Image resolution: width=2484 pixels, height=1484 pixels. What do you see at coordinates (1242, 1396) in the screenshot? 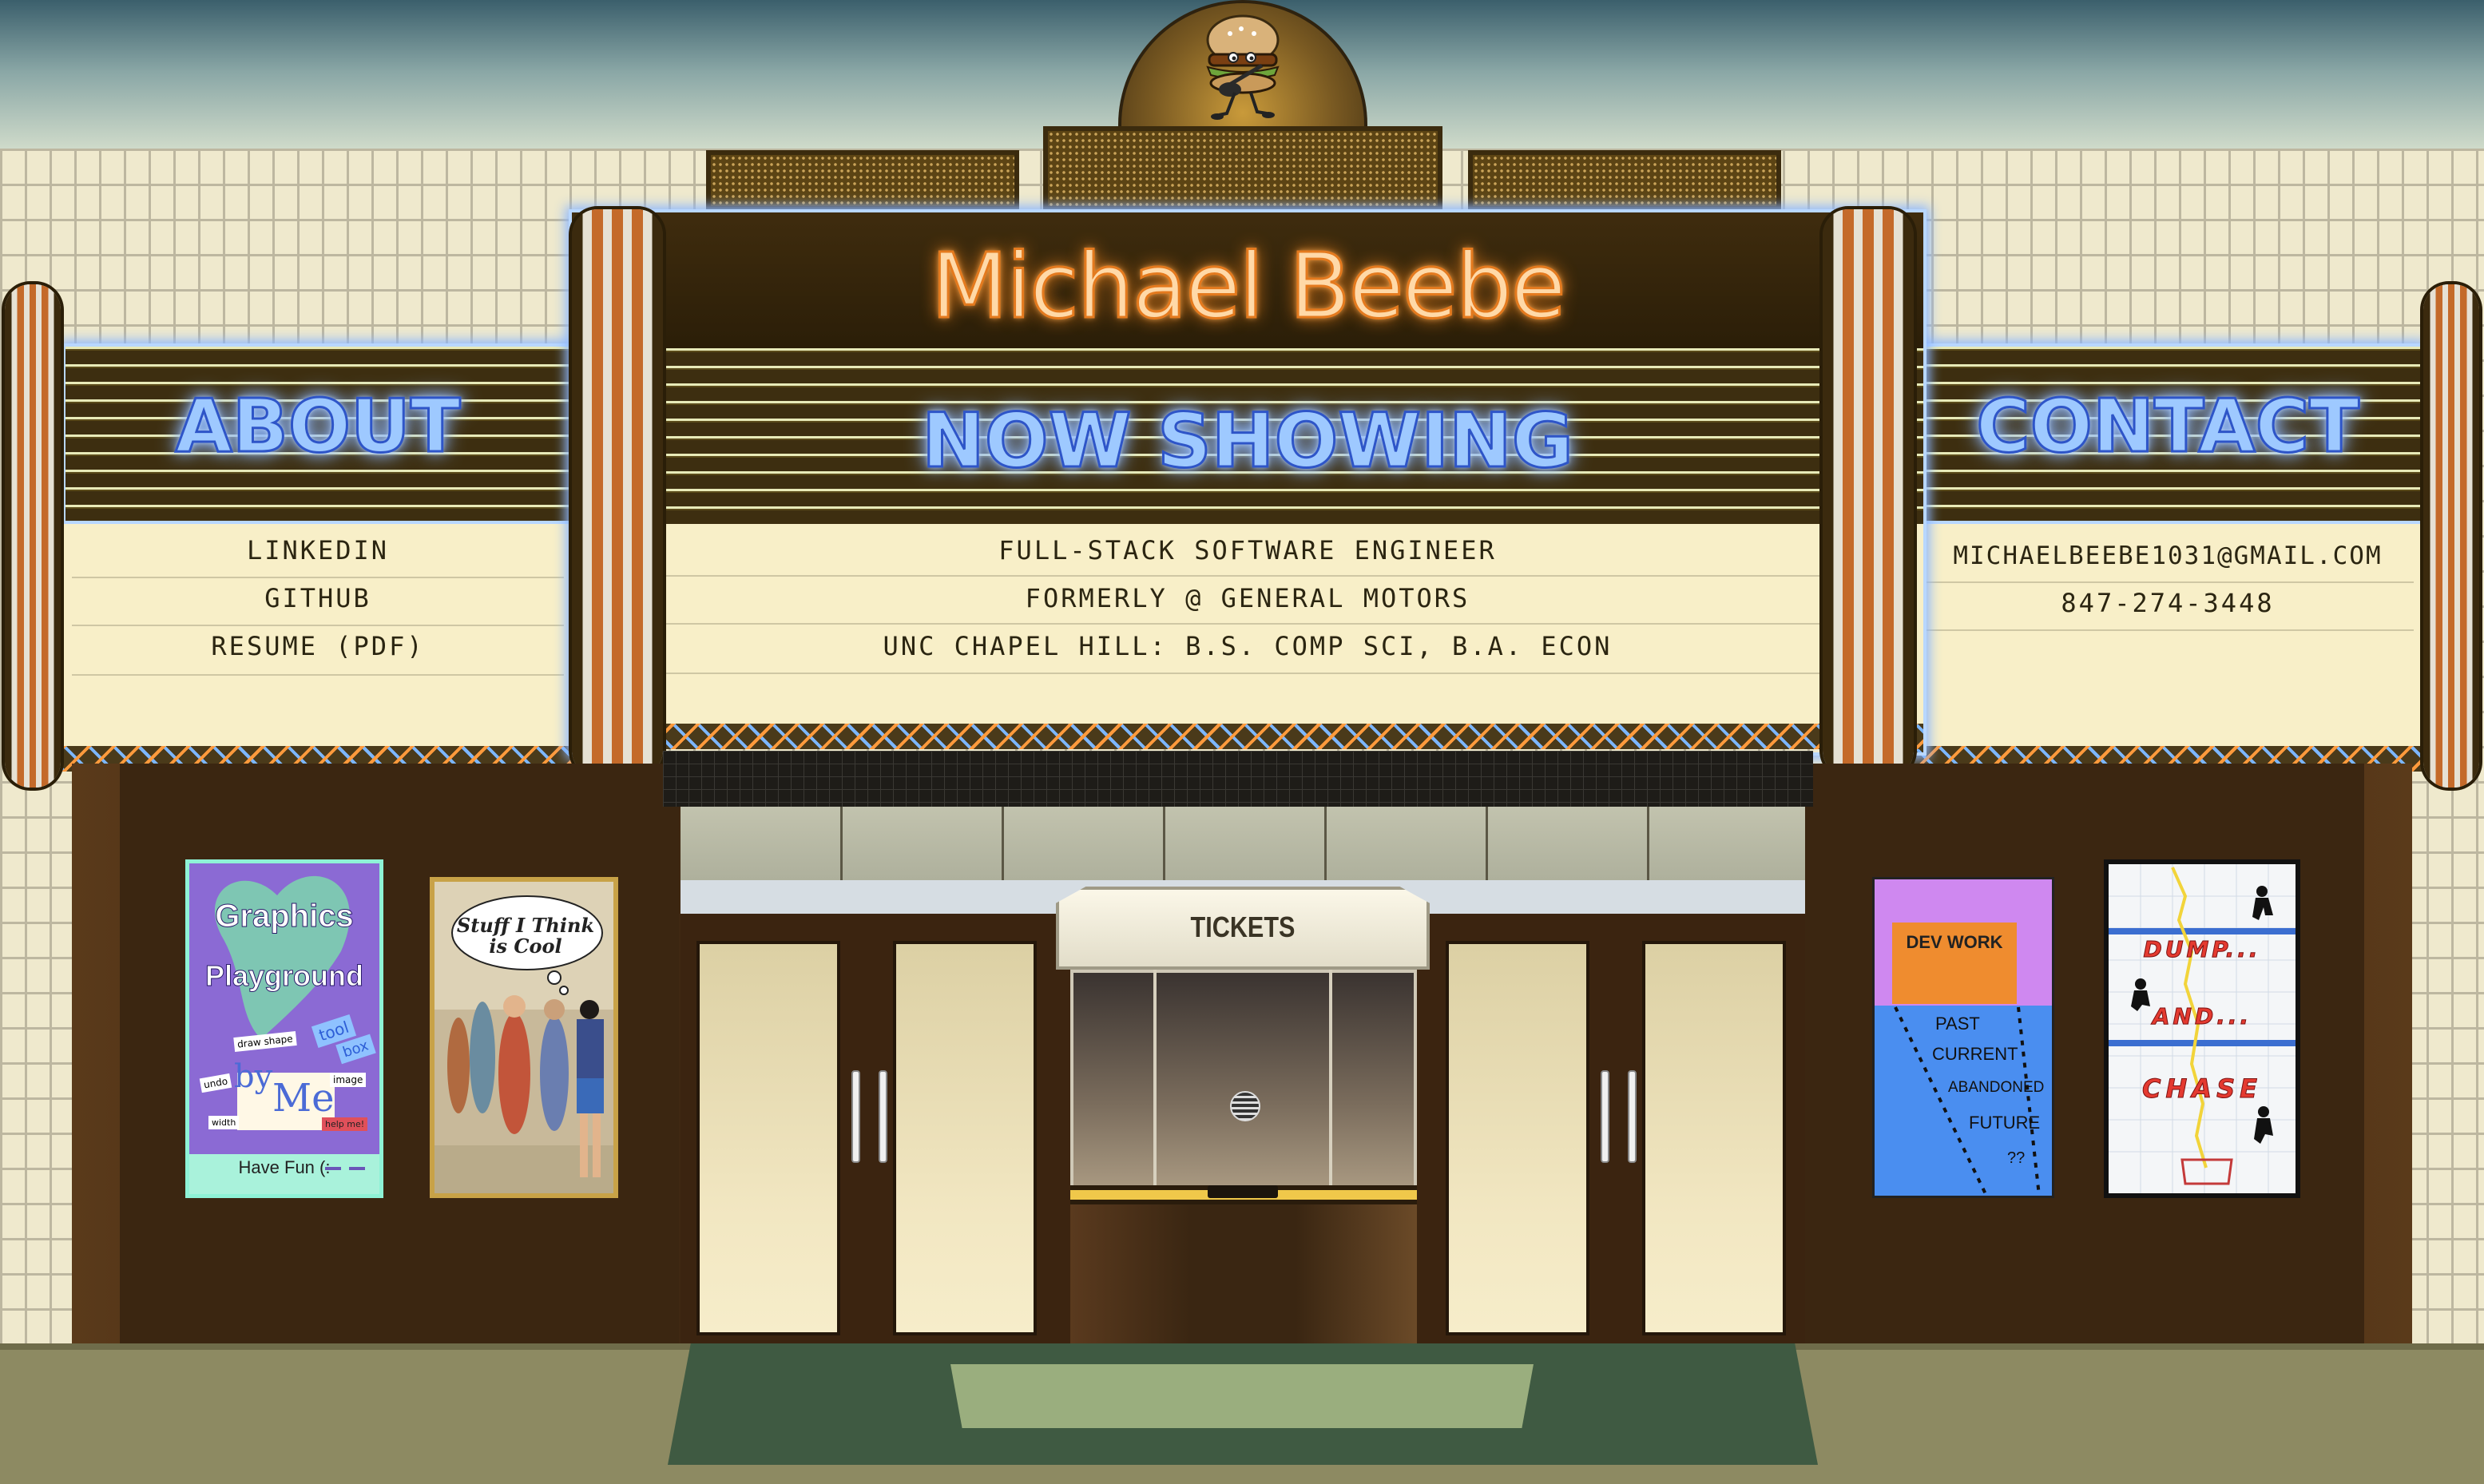
I see `entry-mat-inner` at bounding box center [1242, 1396].